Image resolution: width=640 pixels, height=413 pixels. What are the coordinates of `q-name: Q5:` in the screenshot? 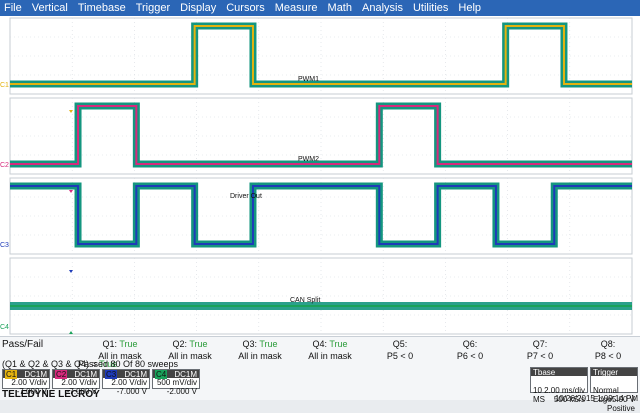 It's located at (400, 344).